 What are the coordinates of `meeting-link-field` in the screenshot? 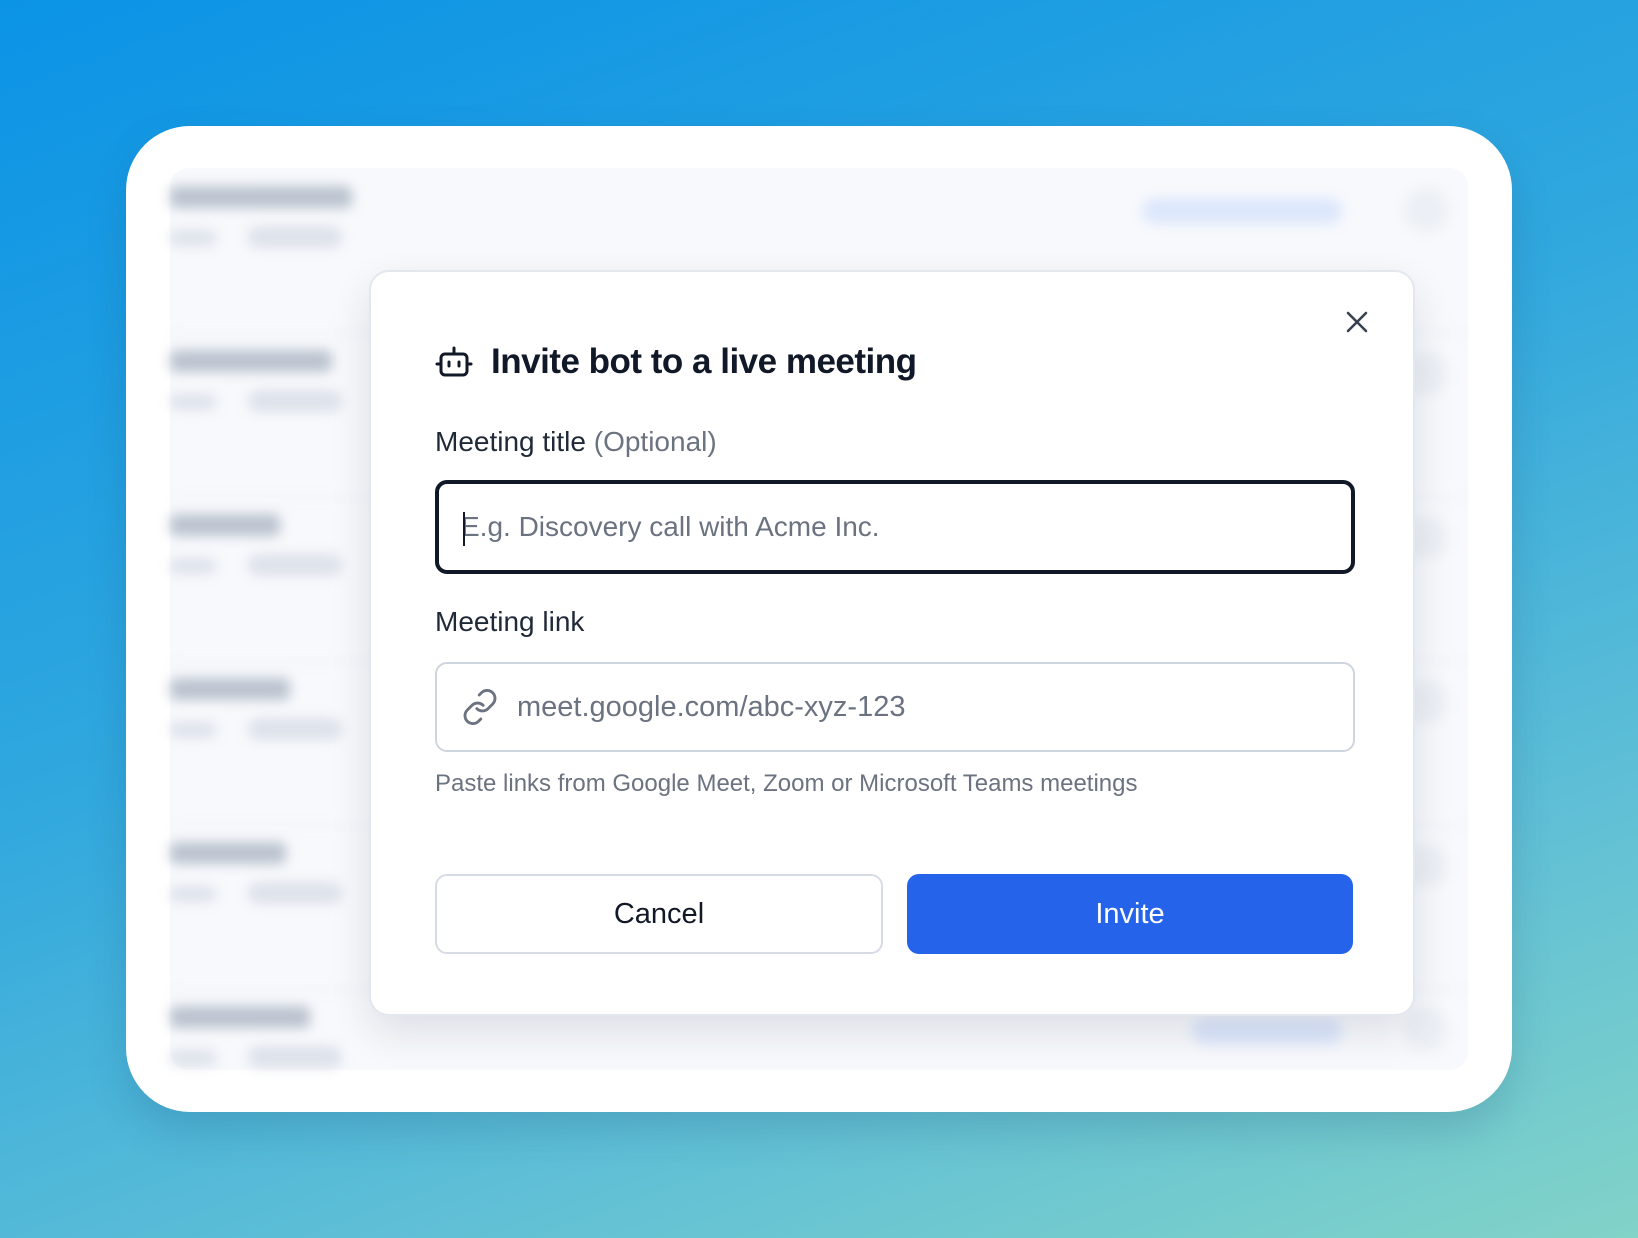 It's located at (895, 707).